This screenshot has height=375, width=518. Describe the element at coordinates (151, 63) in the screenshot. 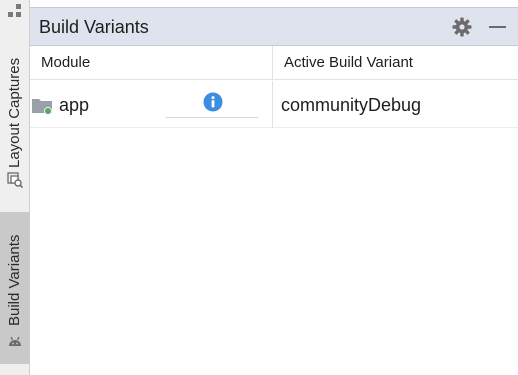

I see `column-header-module: Module` at that location.